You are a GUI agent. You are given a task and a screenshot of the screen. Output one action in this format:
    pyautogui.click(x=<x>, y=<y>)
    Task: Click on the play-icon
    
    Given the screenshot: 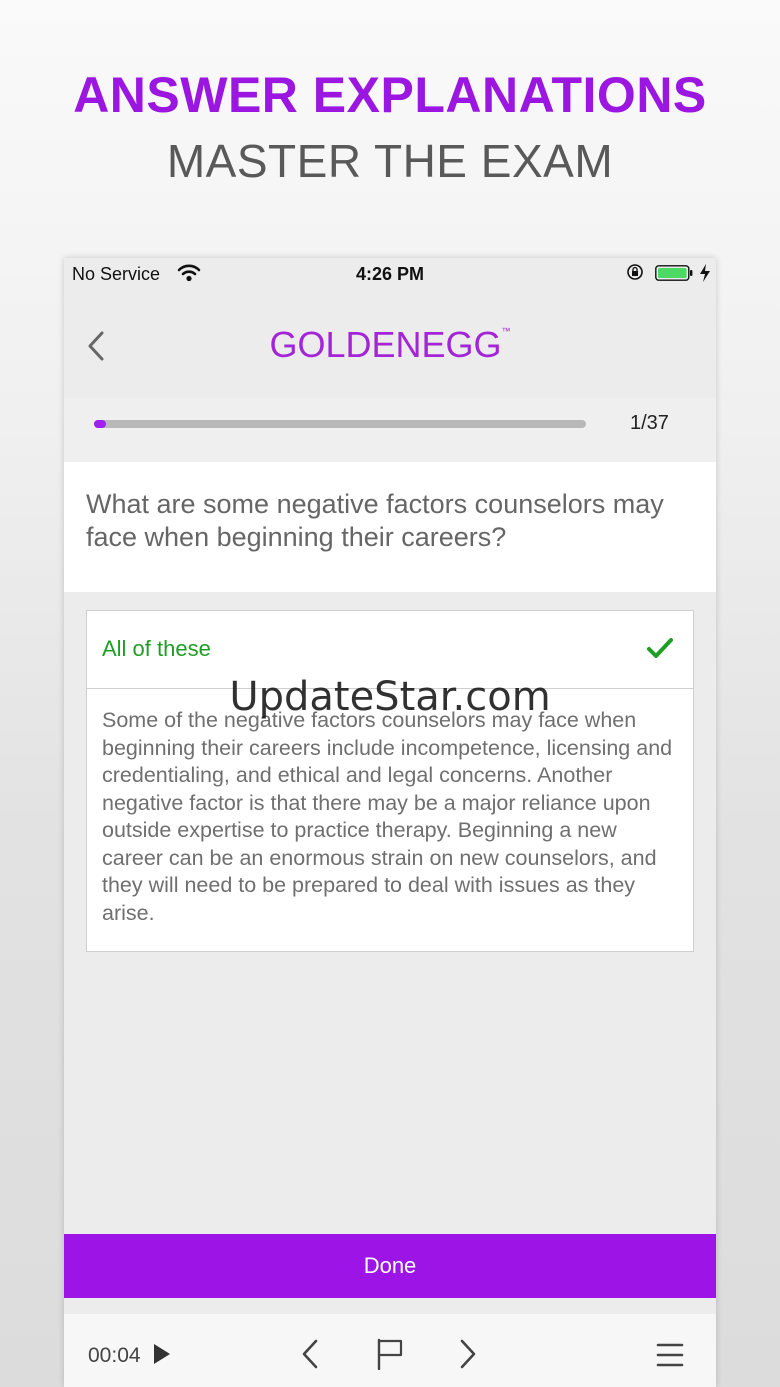 What is the action you would take?
    pyautogui.click(x=162, y=1354)
    